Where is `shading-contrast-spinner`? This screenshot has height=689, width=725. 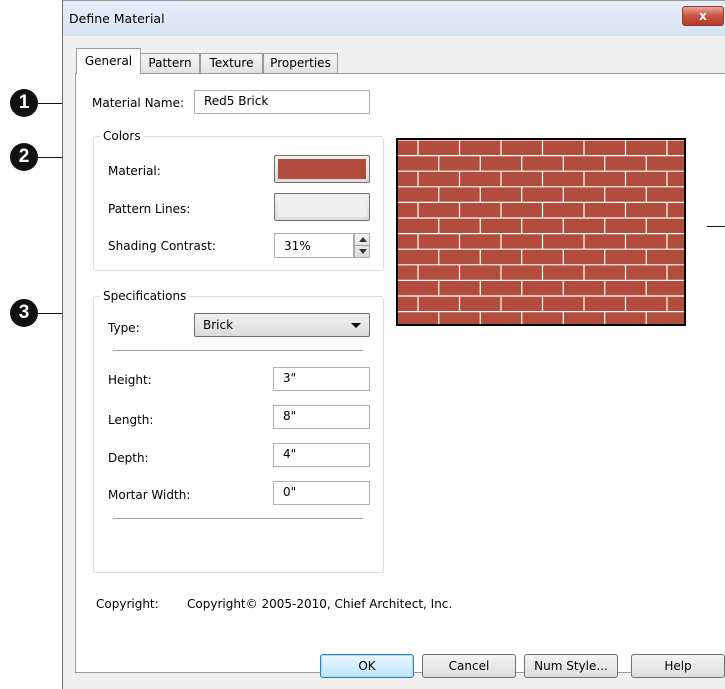 shading-contrast-spinner is located at coordinates (362, 245).